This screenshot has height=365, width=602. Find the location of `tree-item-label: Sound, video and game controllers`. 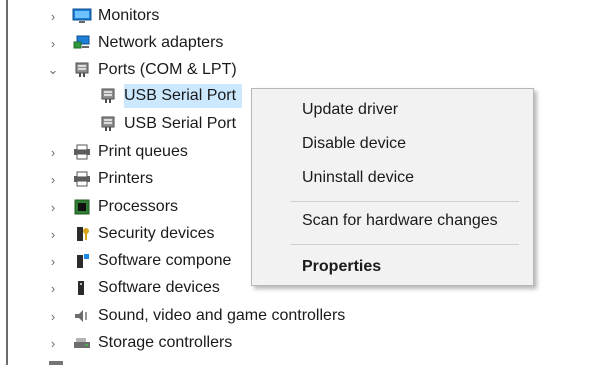

tree-item-label: Sound, video and game controllers is located at coordinates (222, 315).